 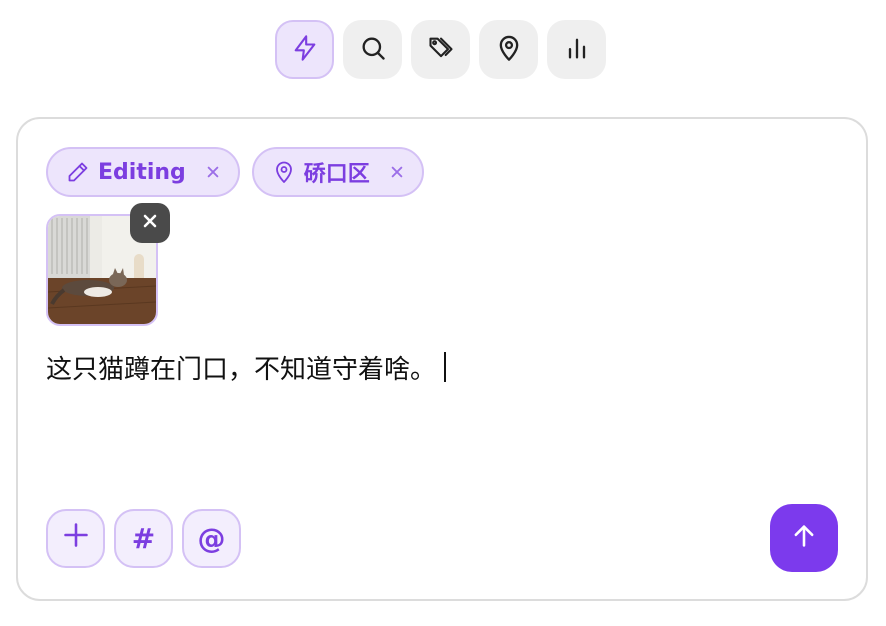 I want to click on mode-search-button, so click(x=372, y=49).